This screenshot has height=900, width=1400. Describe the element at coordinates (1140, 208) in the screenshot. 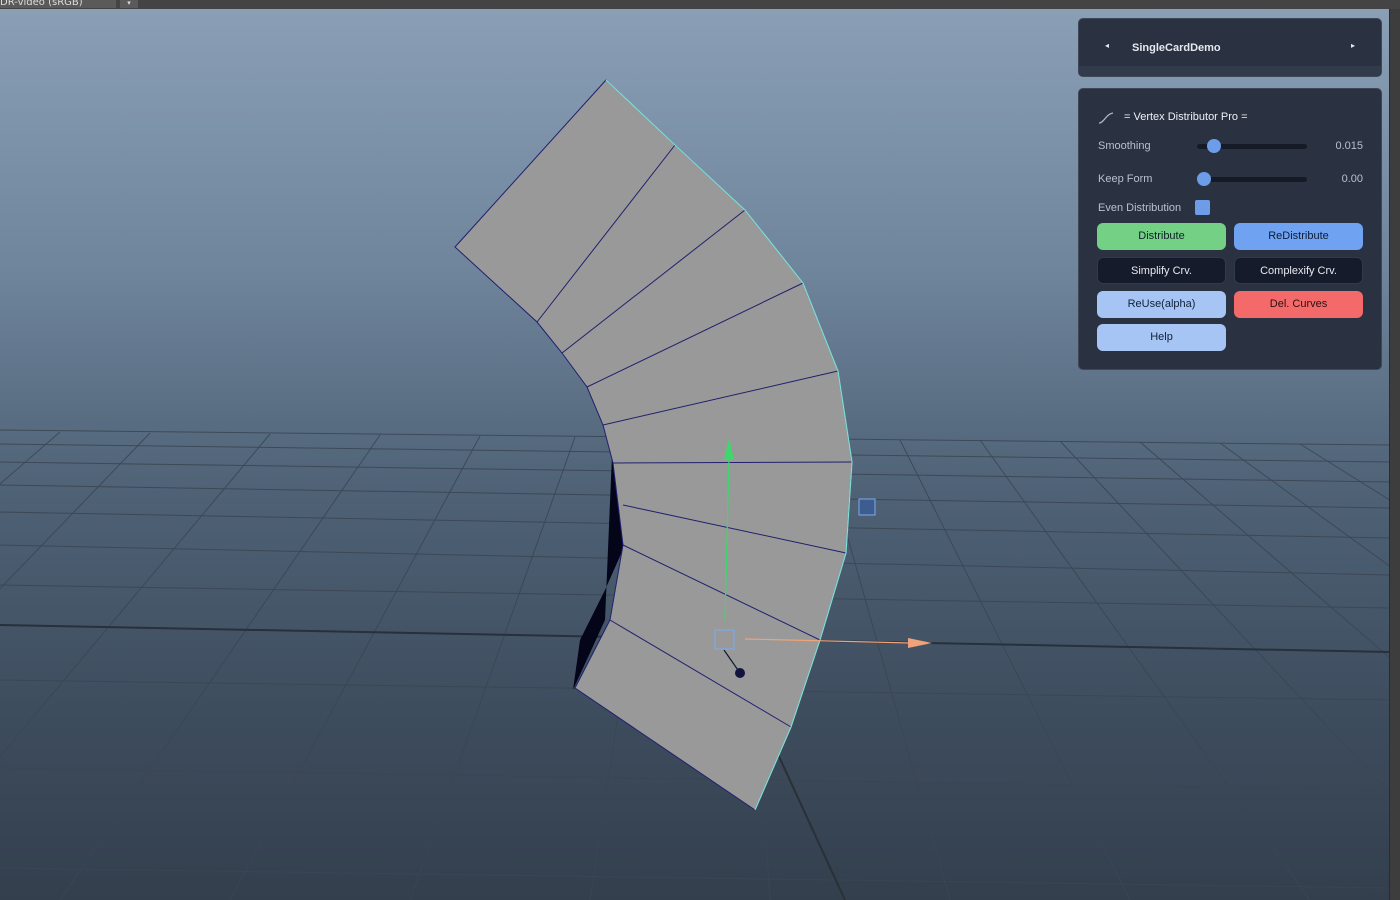

I see `even-distribution-label: Even Distribution` at that location.